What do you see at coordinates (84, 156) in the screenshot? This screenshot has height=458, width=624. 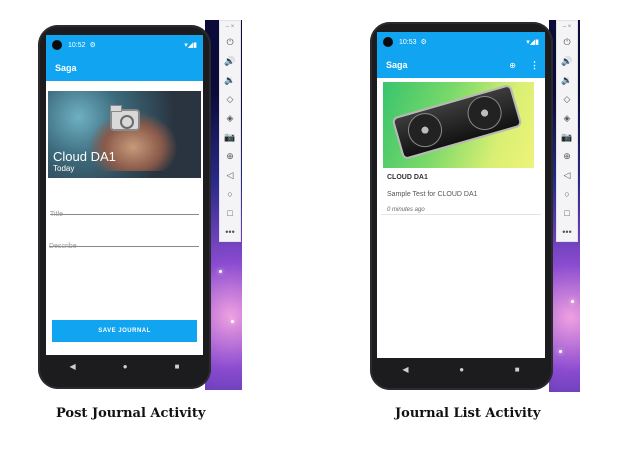 I see `hero-title: Cloud DA1` at bounding box center [84, 156].